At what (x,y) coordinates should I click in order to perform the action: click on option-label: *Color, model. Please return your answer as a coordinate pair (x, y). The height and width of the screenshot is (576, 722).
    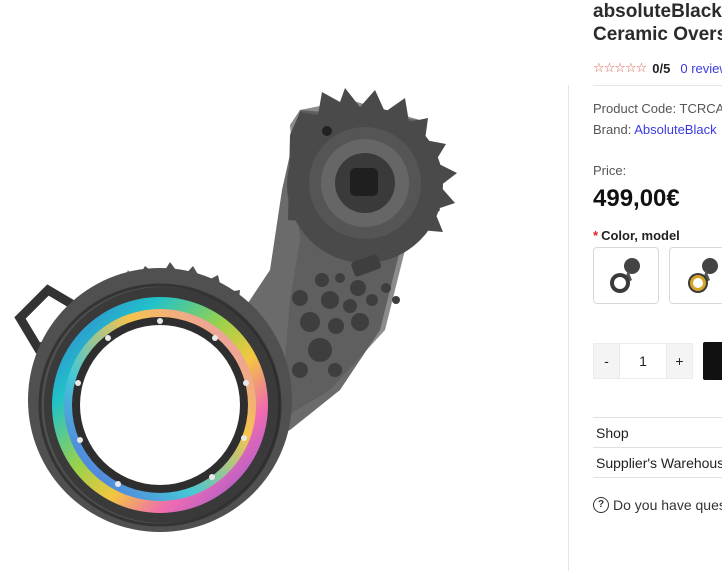
    Looking at the image, I should click on (636, 235).